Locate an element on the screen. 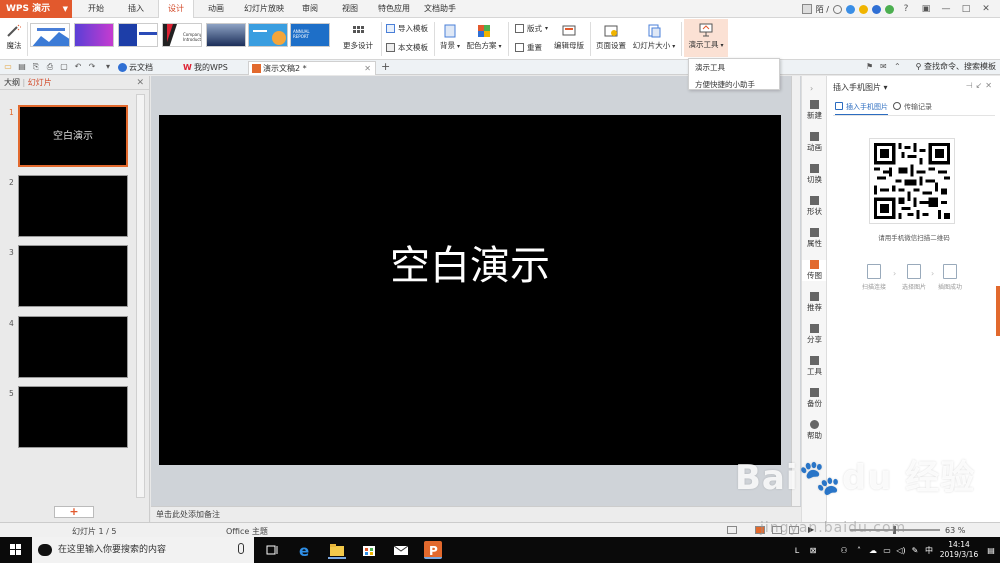 The width and height of the screenshot is (1000, 563). minimize-icon: — is located at coordinates (946, 9).